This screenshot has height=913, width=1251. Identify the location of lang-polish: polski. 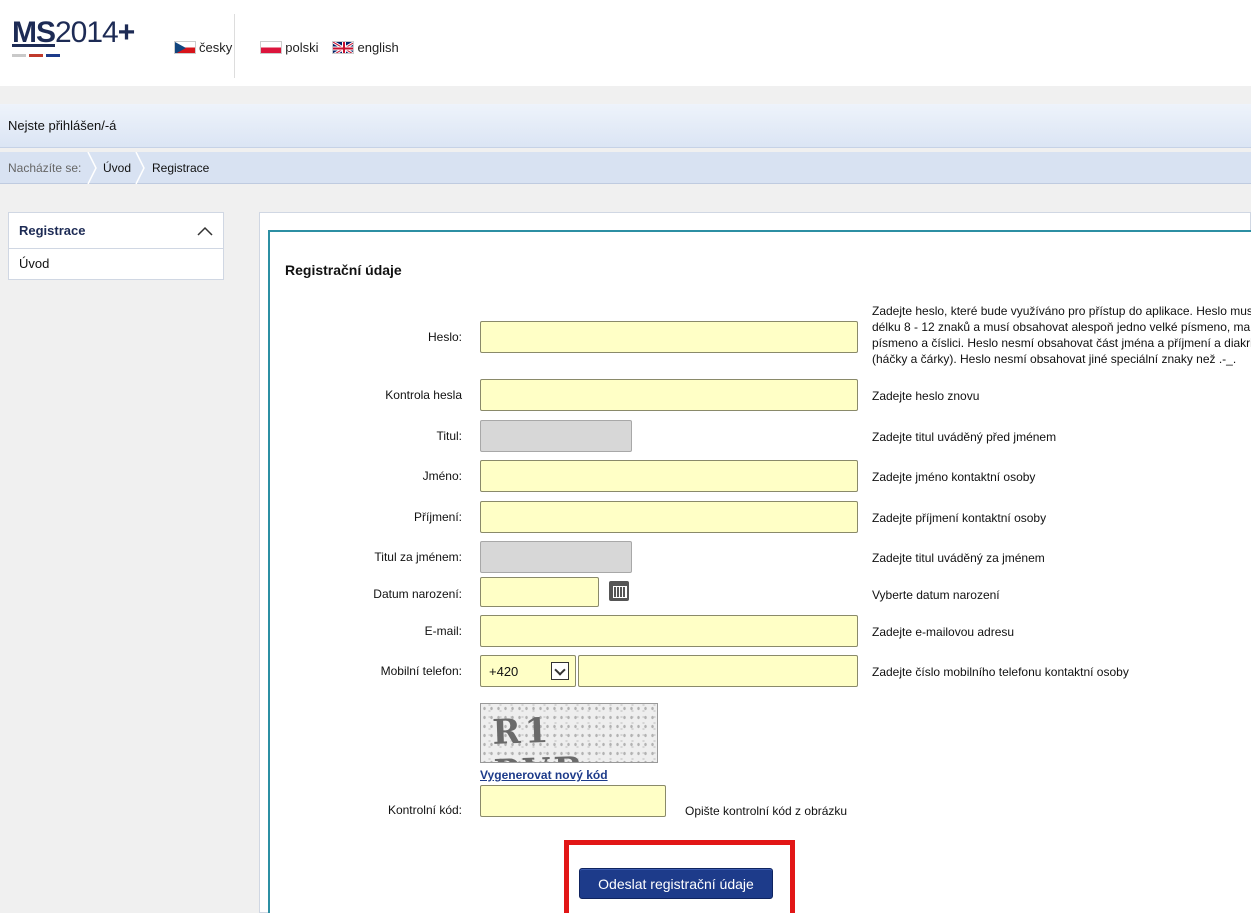
(289, 47).